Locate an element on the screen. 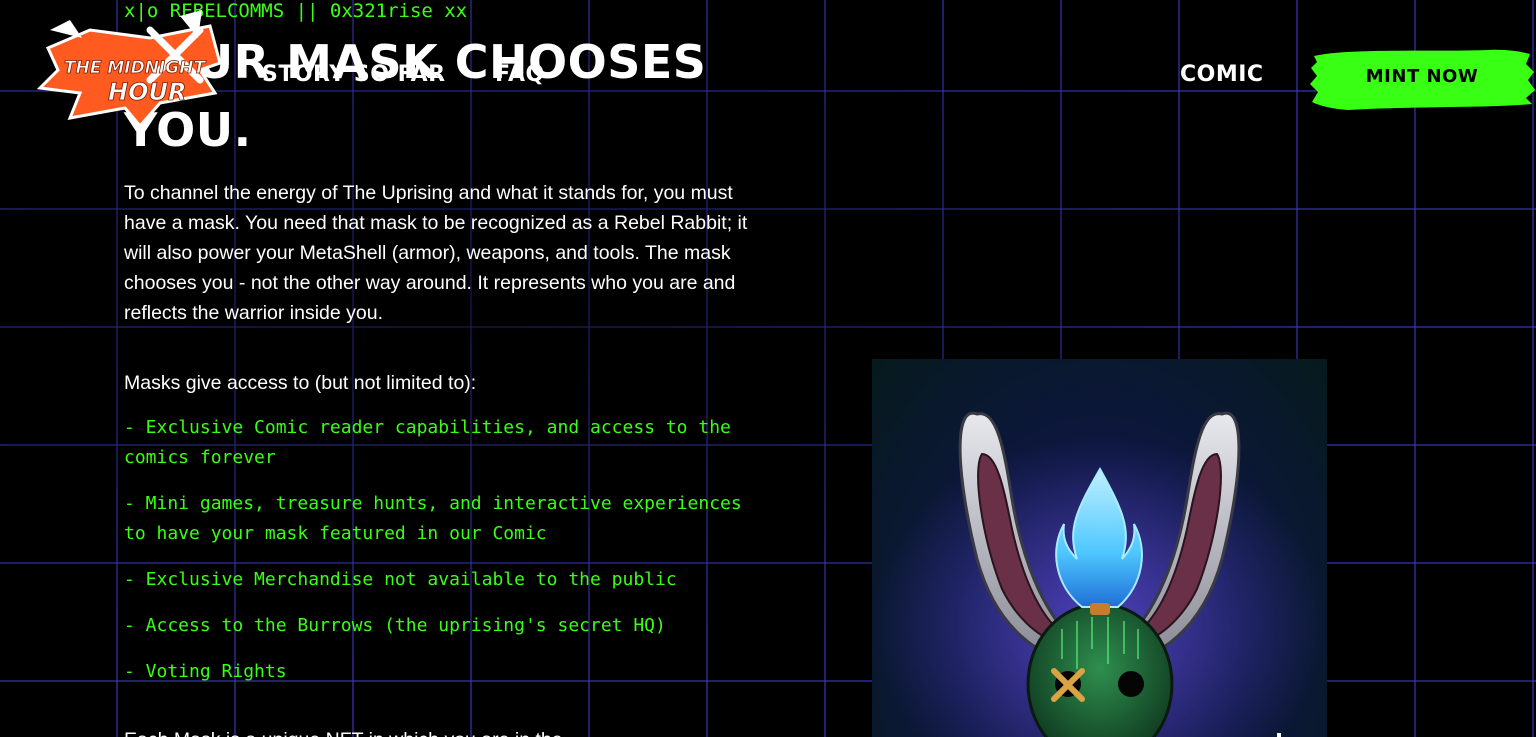 The image size is (1536, 737). nav-comic: COMIC is located at coordinates (1222, 74).